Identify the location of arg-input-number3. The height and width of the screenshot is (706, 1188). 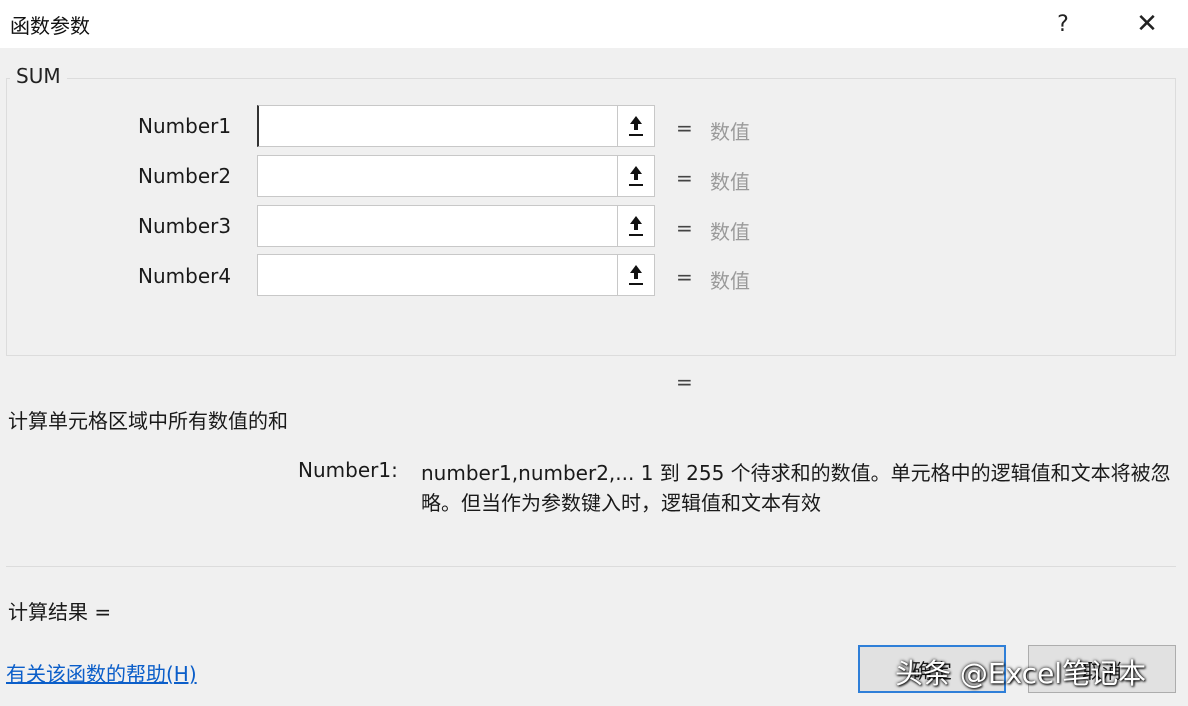
(438, 226).